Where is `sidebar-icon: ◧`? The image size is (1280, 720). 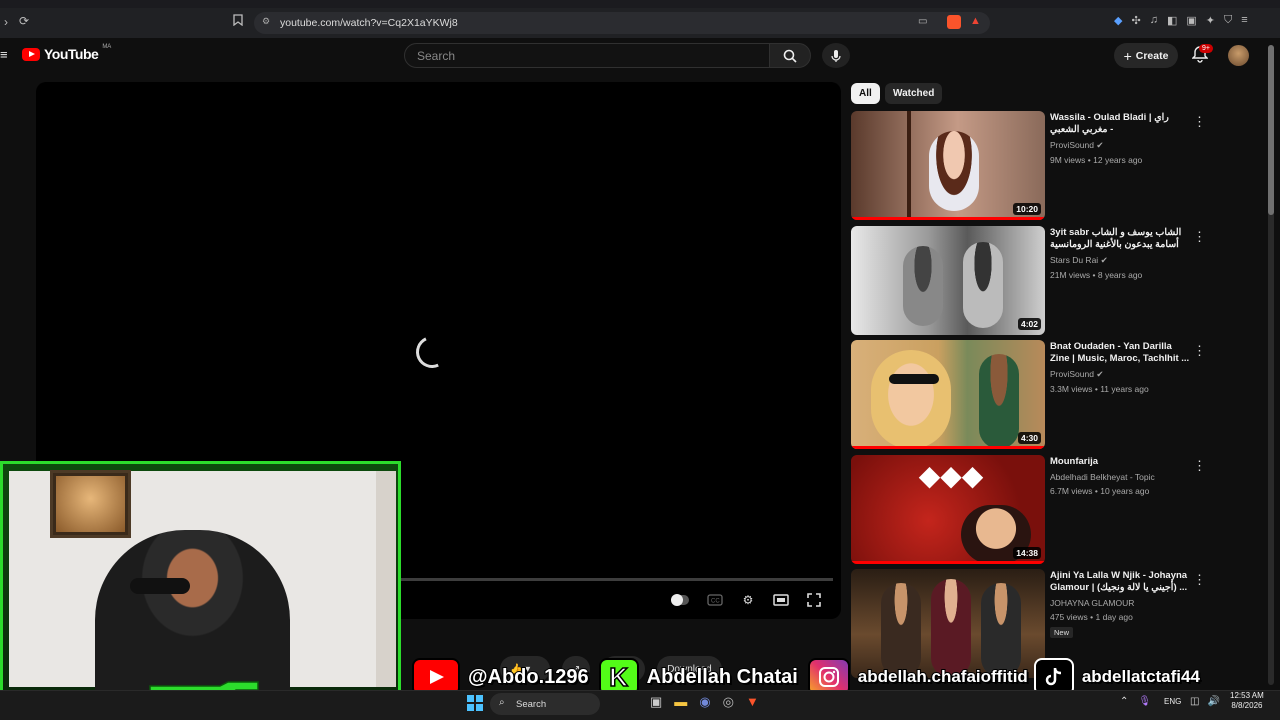 sidebar-icon: ◧ is located at coordinates (1172, 20).